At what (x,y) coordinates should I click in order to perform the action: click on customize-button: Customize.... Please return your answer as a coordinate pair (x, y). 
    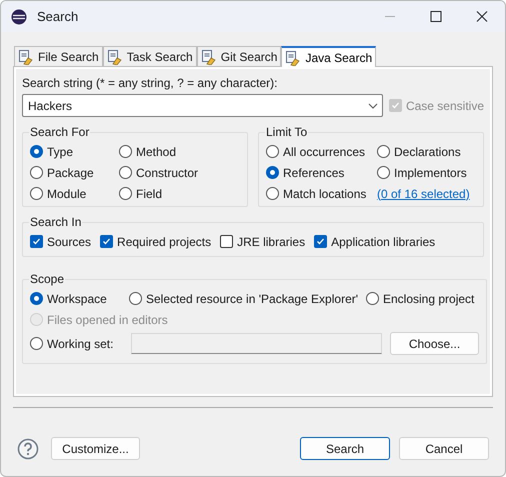
    Looking at the image, I should click on (95, 448).